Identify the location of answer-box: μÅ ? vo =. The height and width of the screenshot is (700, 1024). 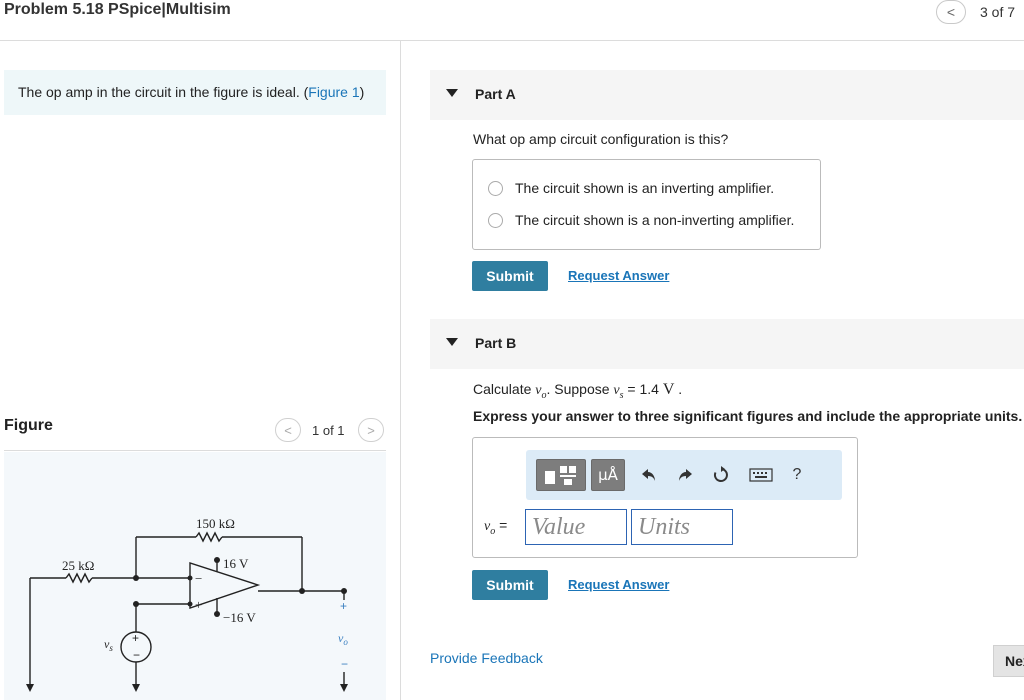
(665, 497).